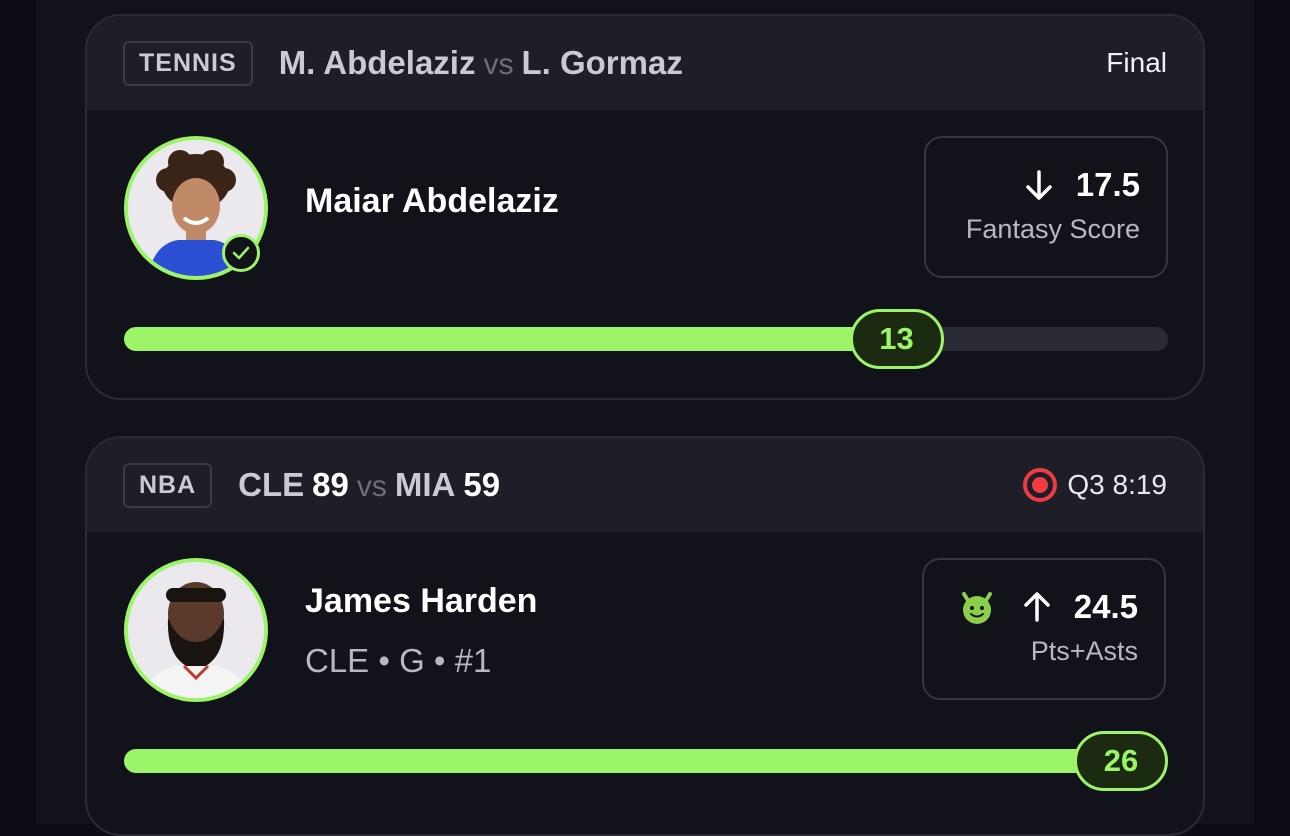 The image size is (1290, 836). Describe the element at coordinates (1105, 606) in the screenshot. I see `projection-value: 24.5` at that location.